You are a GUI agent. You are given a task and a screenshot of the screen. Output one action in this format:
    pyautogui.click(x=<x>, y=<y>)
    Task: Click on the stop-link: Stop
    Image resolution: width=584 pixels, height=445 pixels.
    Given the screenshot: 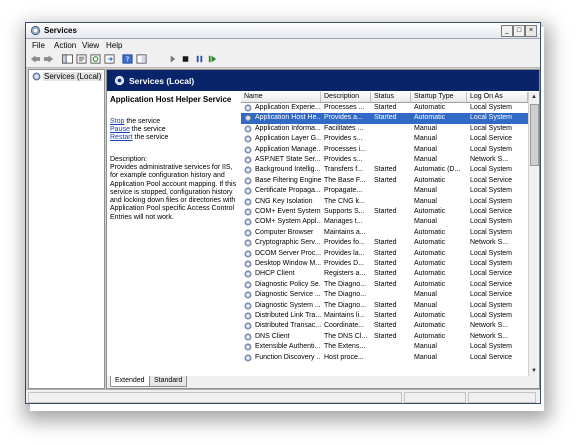 What is the action you would take?
    pyautogui.click(x=117, y=121)
    